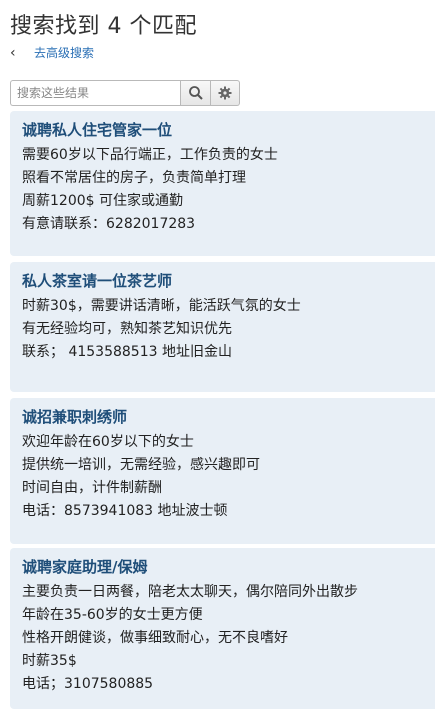  I want to click on result-line: 联系； 4153588513 地址旧金山, so click(127, 352).